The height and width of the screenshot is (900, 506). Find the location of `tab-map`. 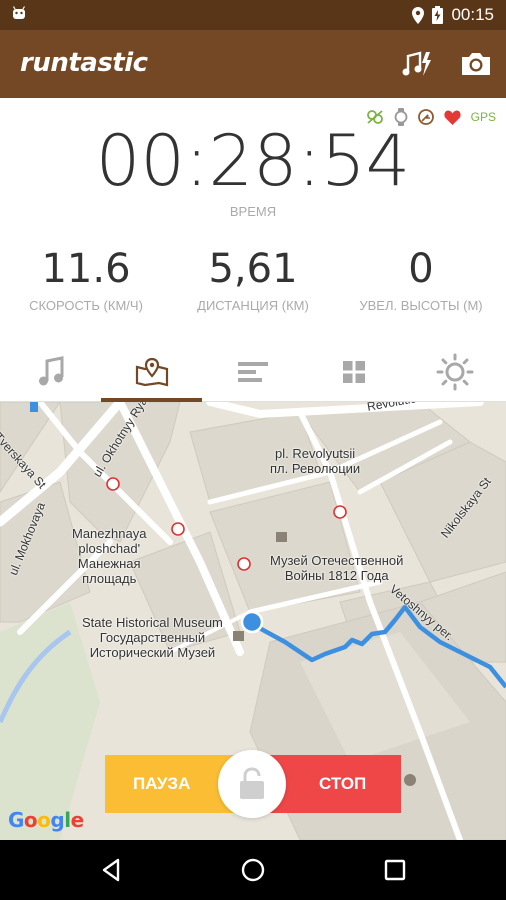

tab-map is located at coordinates (151, 372).